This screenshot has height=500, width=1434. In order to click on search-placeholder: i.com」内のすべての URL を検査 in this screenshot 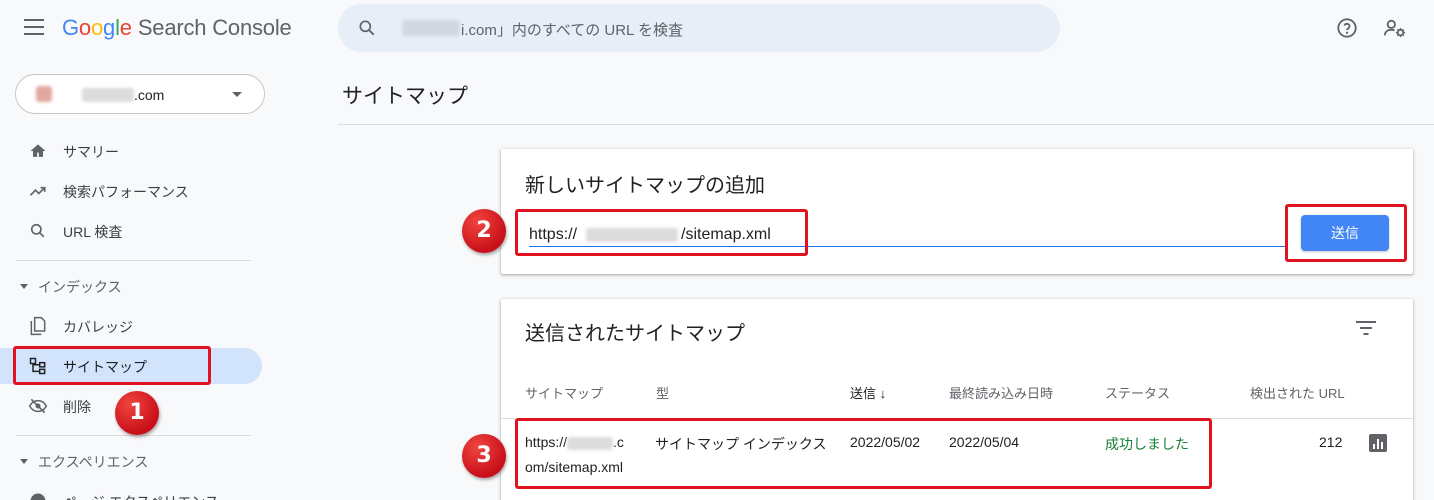, I will do `click(572, 30)`.